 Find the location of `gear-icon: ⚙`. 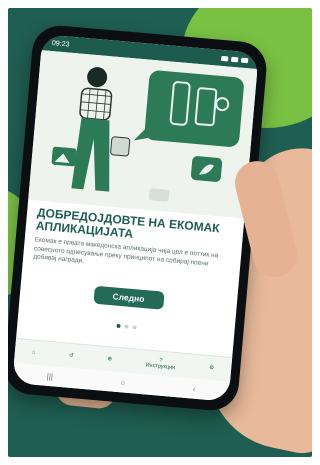

gear-icon: ⚙ is located at coordinates (211, 368).